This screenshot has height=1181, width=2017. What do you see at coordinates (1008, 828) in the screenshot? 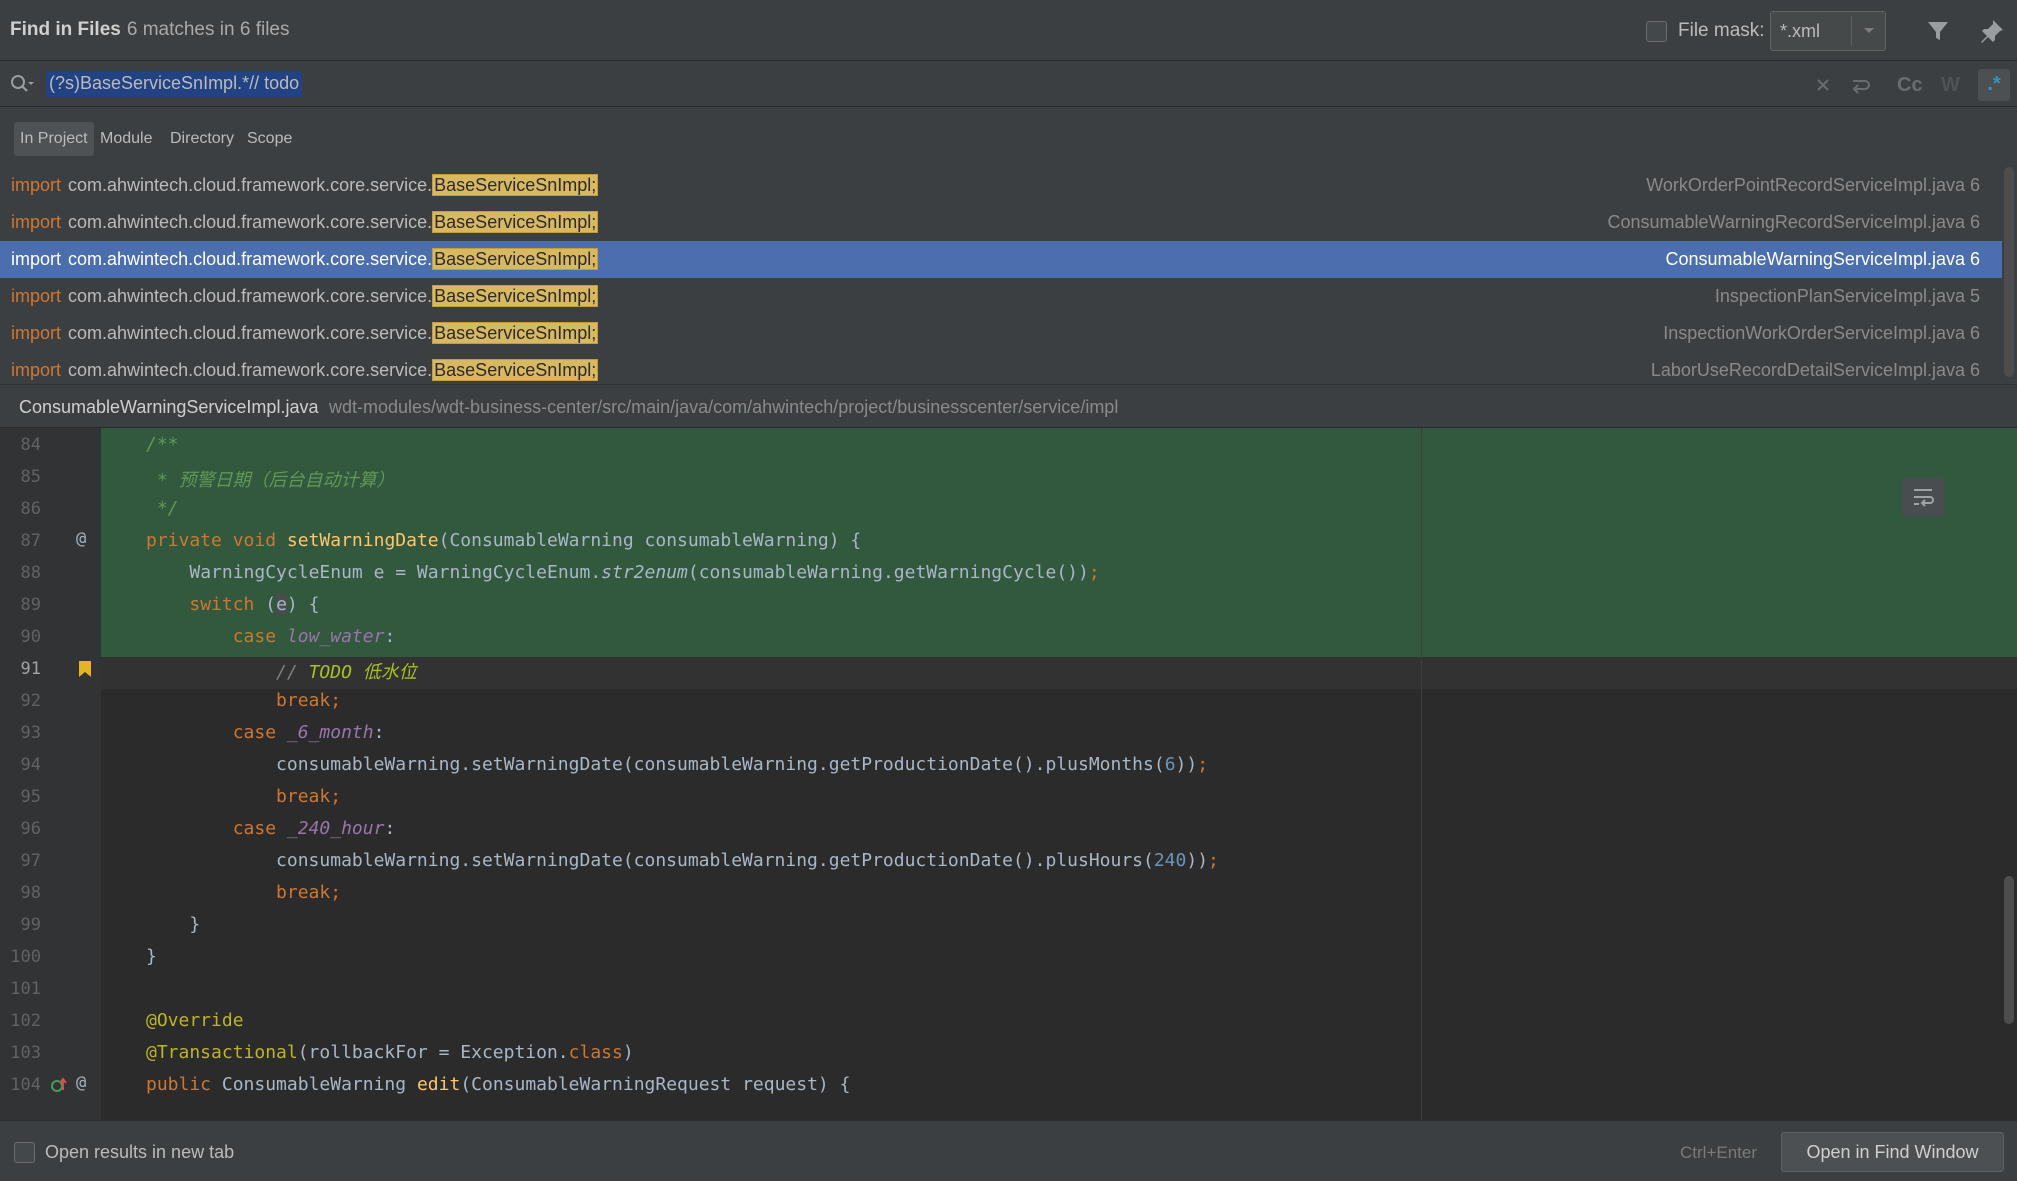
I see `code-line: 96 case _240_hour:` at bounding box center [1008, 828].